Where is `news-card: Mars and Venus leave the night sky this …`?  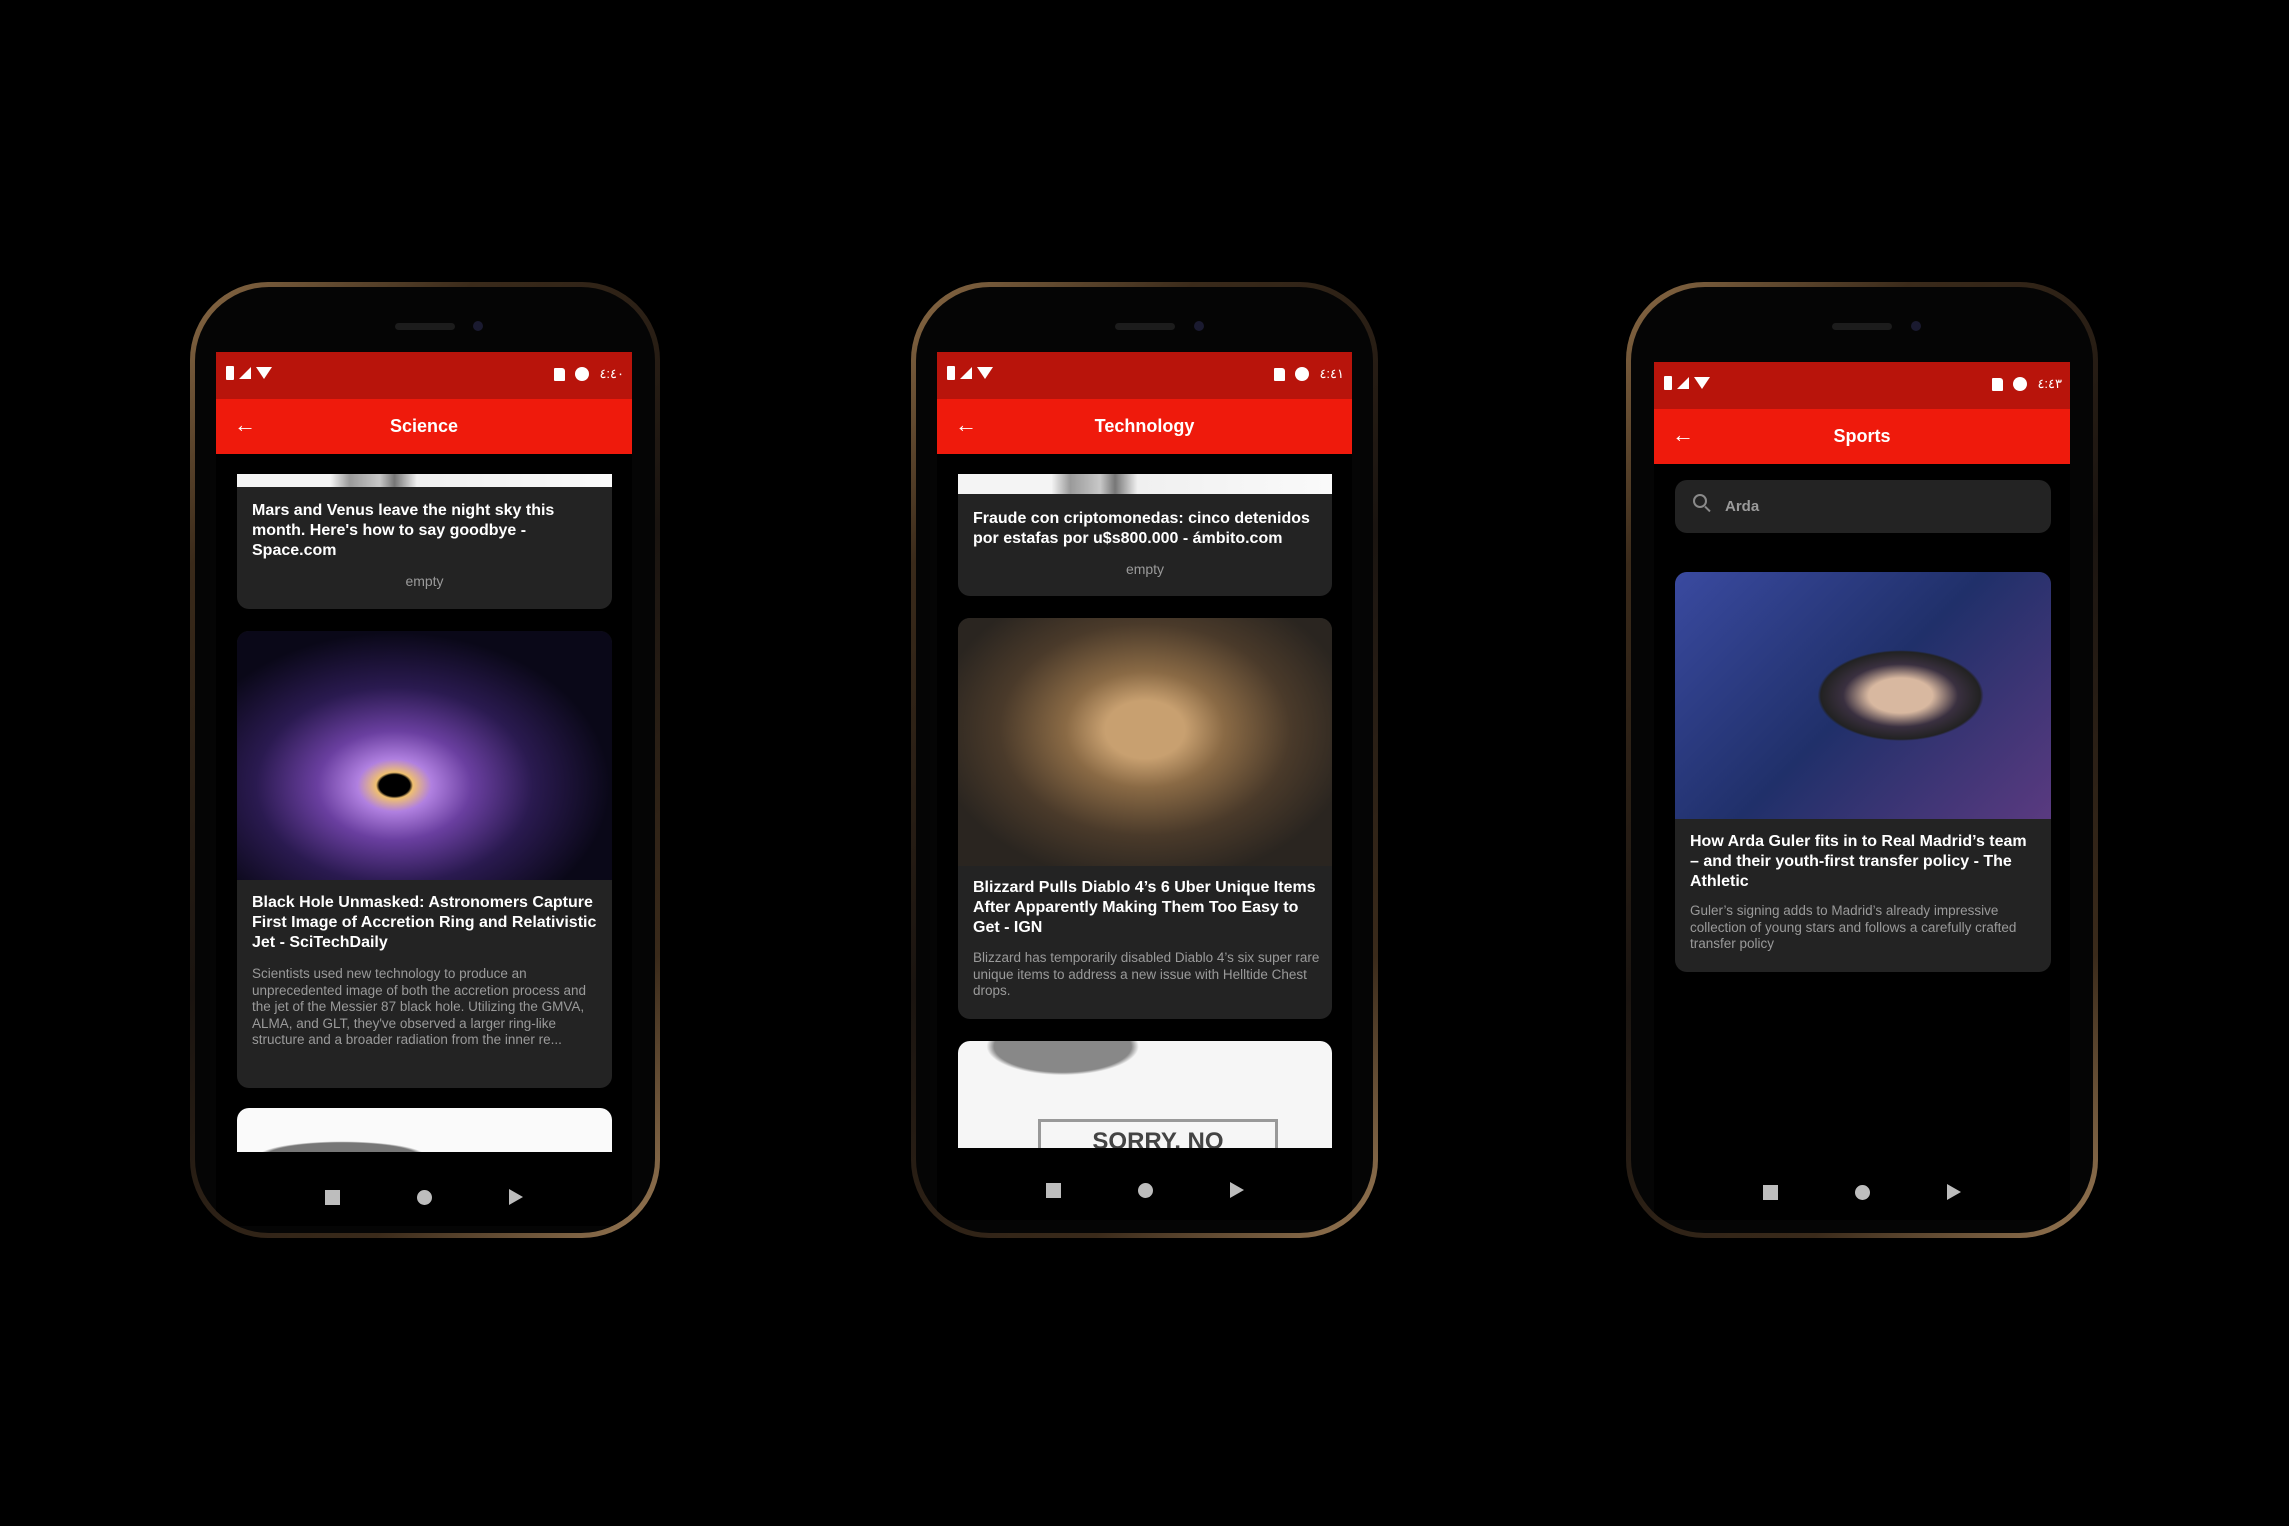 news-card: Mars and Venus leave the night sky this … is located at coordinates (424, 541).